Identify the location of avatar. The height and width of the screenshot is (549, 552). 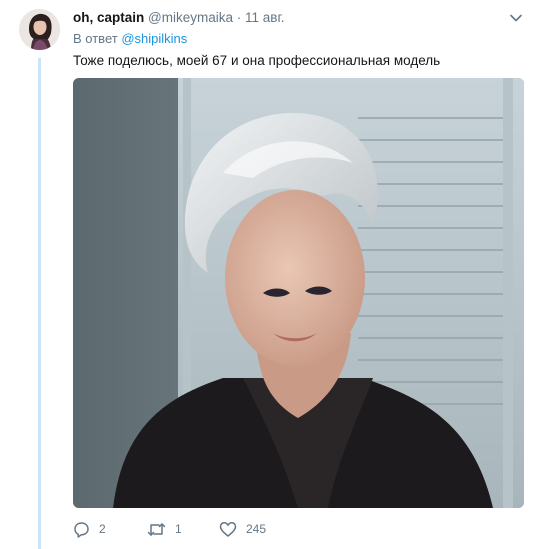
(39, 29).